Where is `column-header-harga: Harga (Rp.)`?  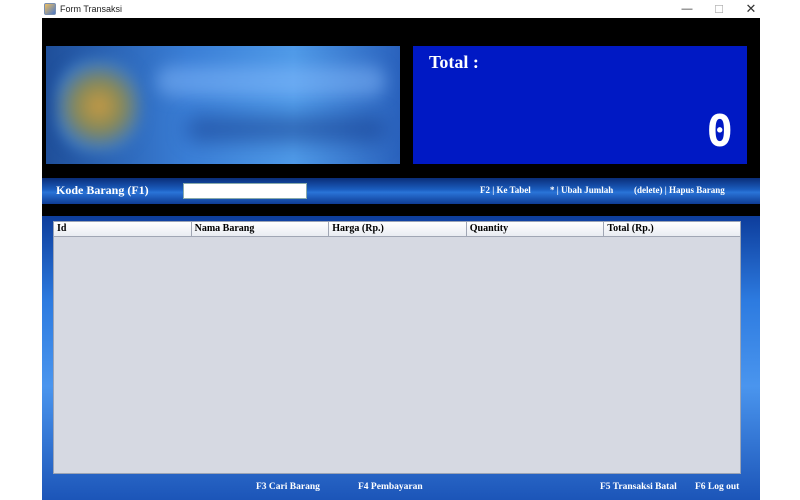 column-header-harga: Harga (Rp.) is located at coordinates (398, 229).